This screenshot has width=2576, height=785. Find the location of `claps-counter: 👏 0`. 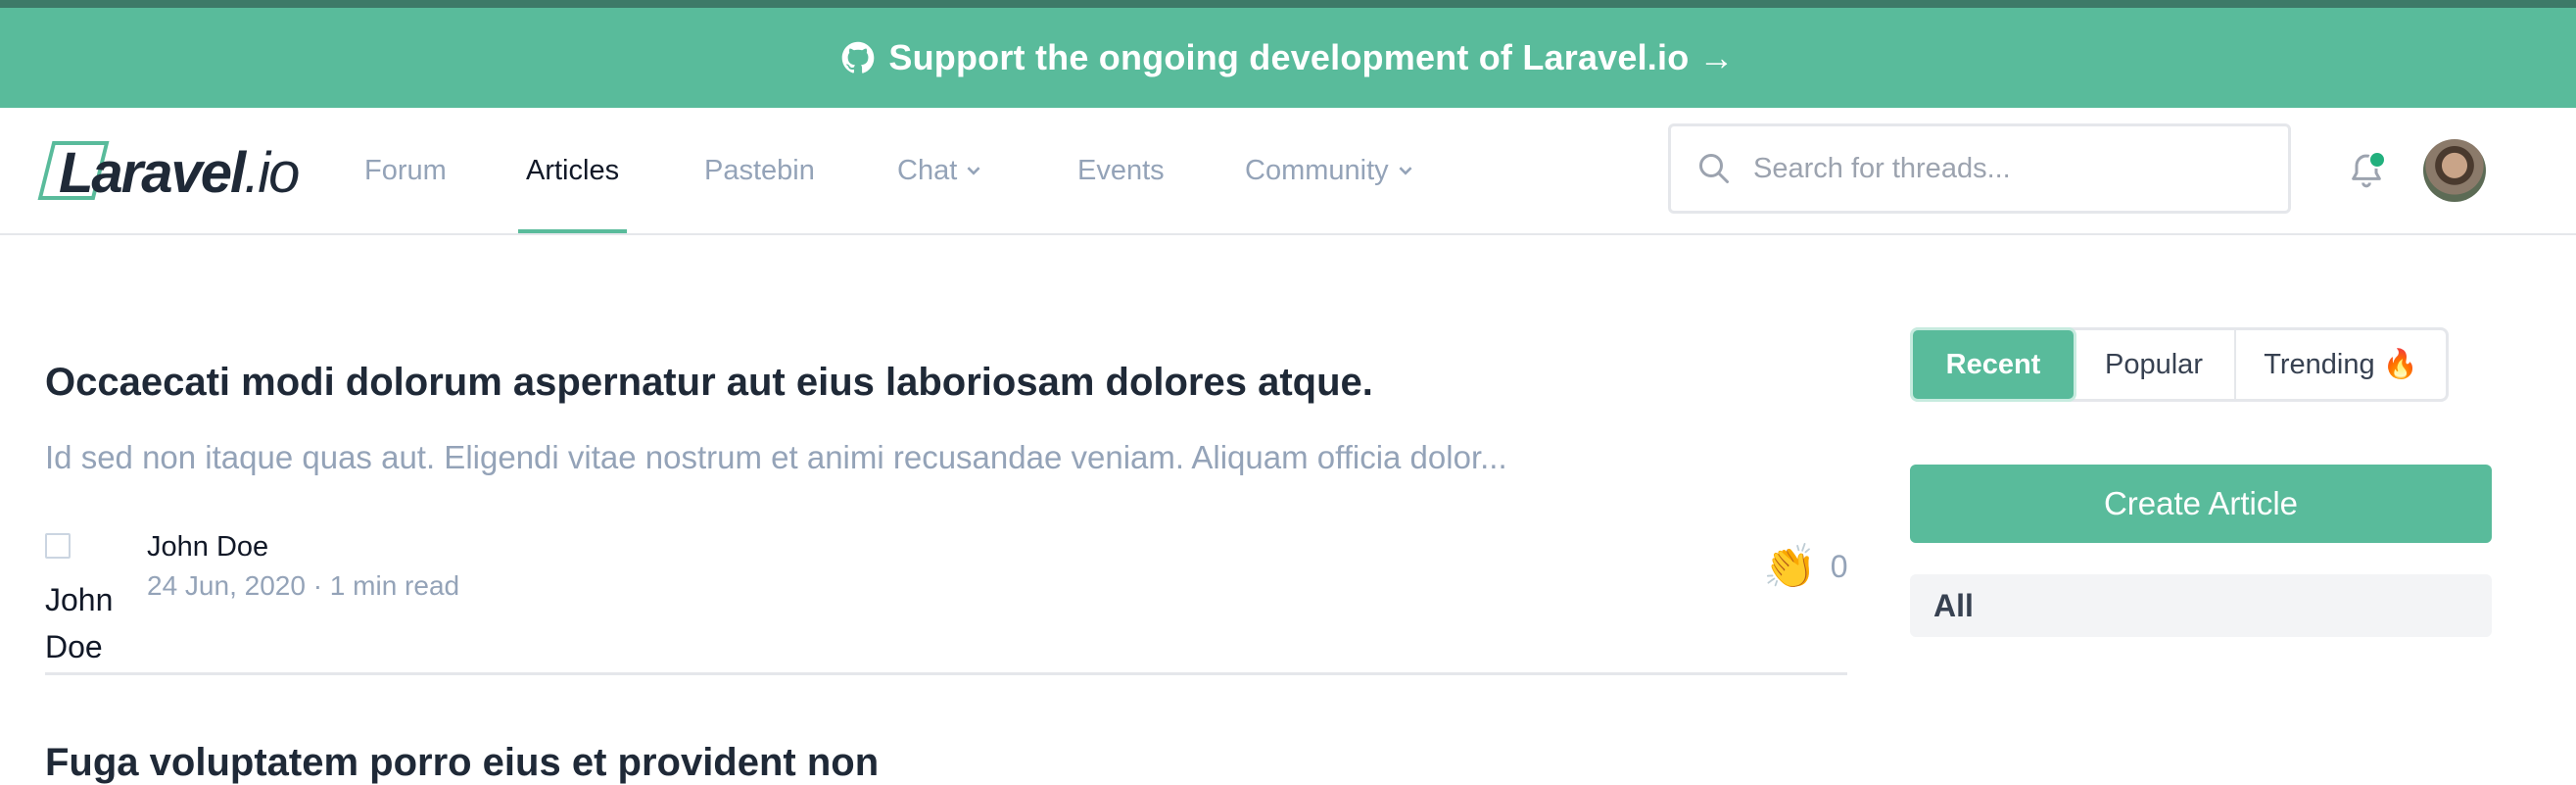

claps-counter: 👏 0 is located at coordinates (1805, 566).